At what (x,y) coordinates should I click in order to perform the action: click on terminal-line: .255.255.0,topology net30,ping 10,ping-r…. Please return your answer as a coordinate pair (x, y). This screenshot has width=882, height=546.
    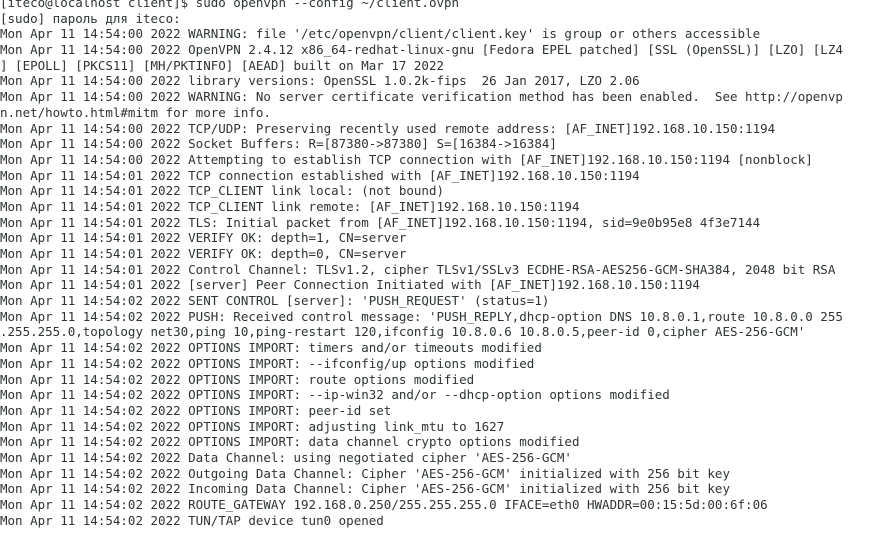
    Looking at the image, I should click on (403, 332).